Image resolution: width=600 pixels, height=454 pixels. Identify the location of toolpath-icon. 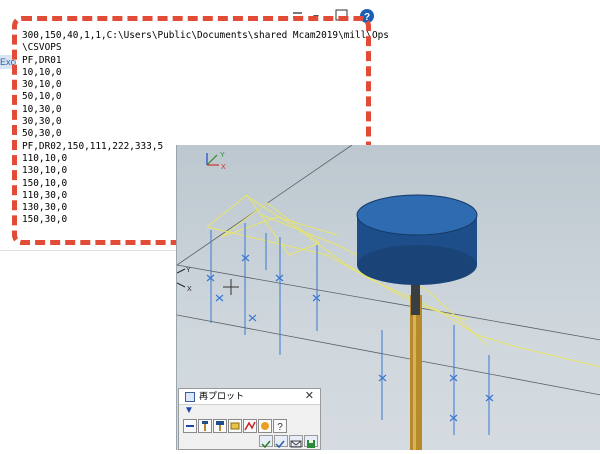
(250, 426).